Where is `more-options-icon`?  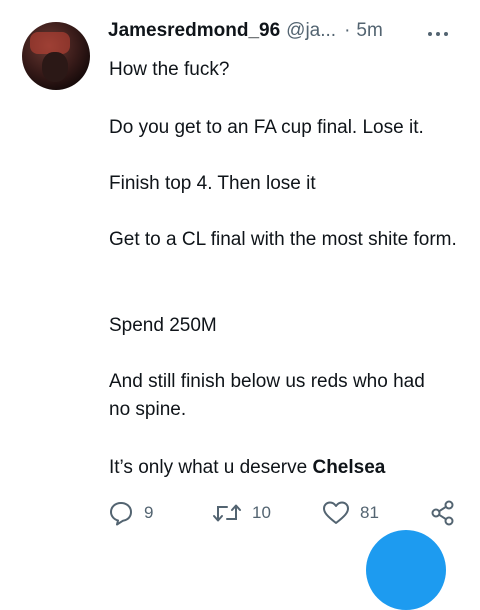
more-options-icon is located at coordinates (443, 34).